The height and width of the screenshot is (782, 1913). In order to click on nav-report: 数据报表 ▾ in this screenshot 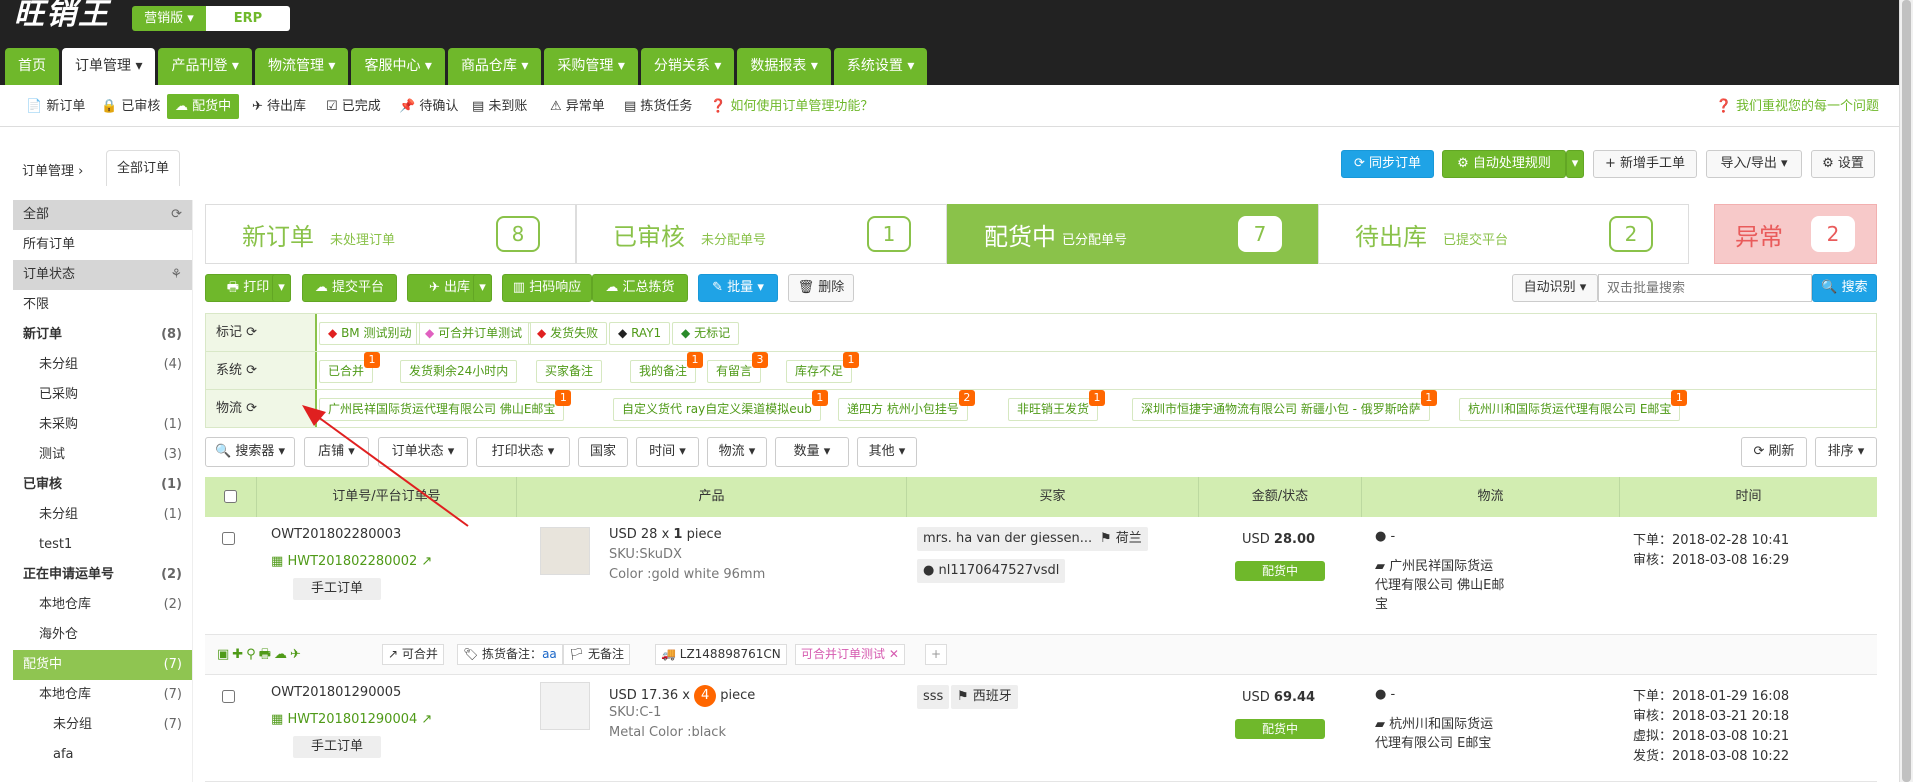, I will do `click(784, 66)`.